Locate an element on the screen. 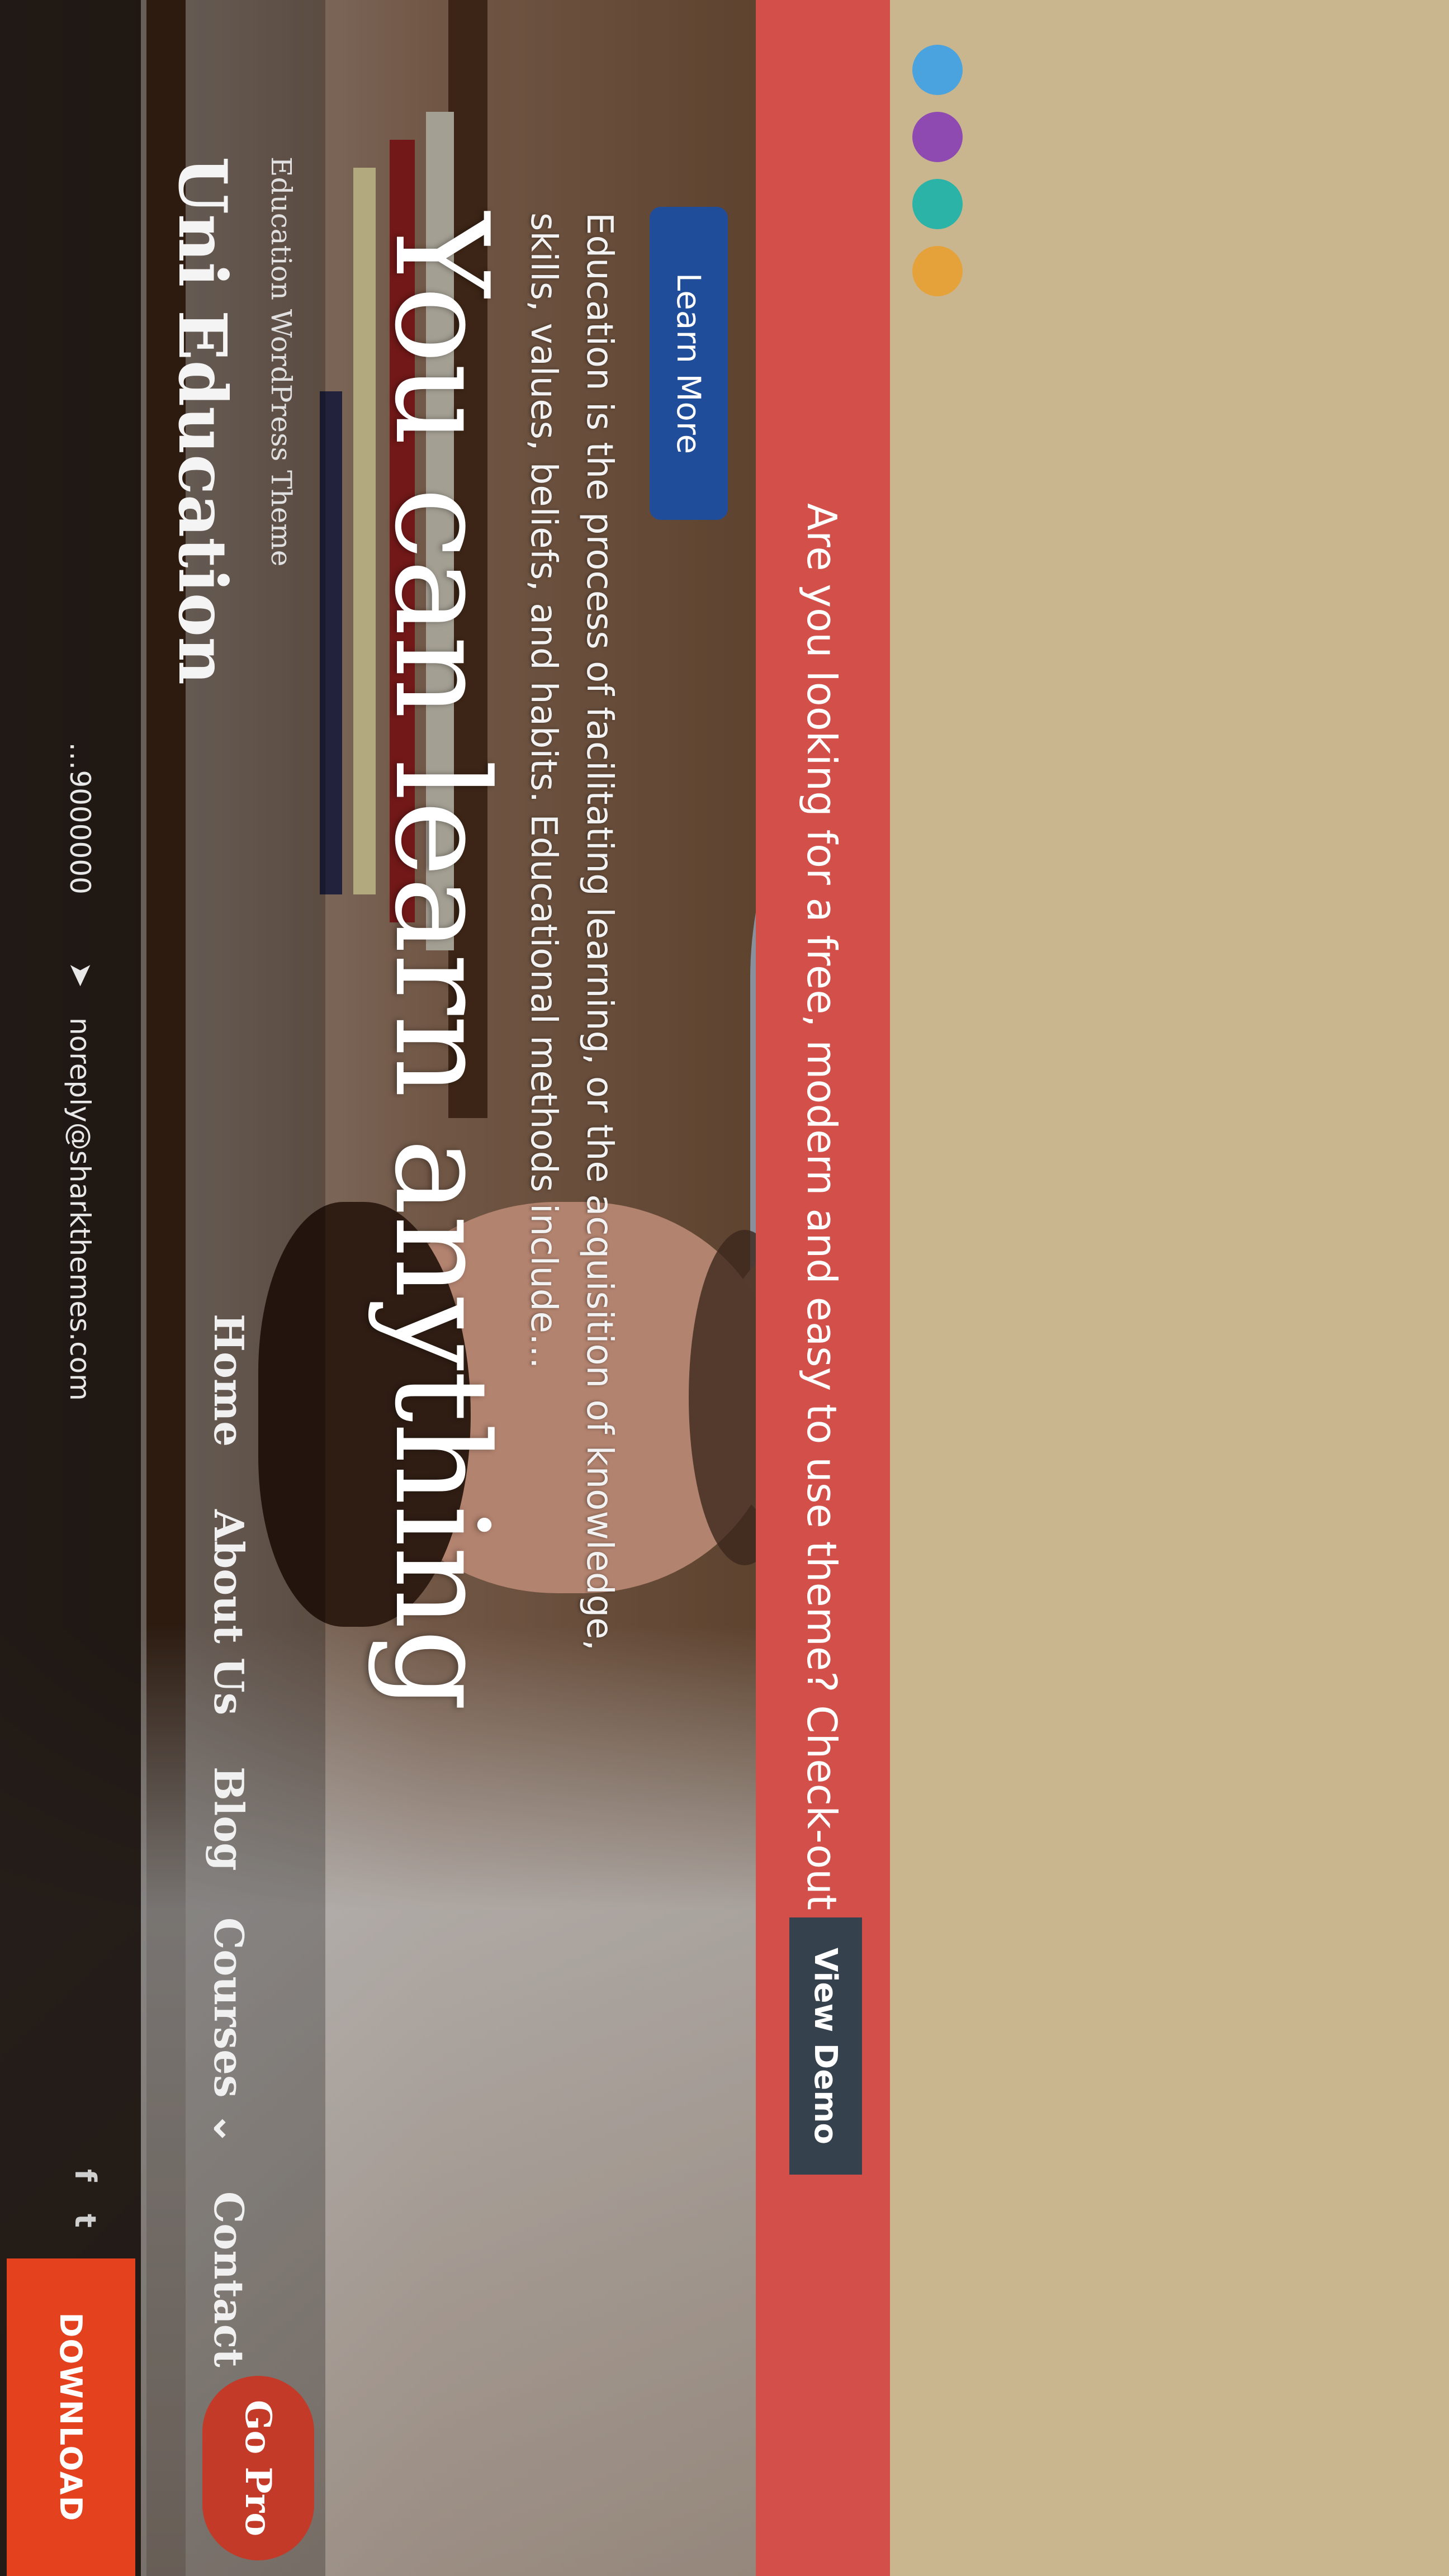 The width and height of the screenshot is (1449, 2576). twitter-icon: t is located at coordinates (85, 2221).